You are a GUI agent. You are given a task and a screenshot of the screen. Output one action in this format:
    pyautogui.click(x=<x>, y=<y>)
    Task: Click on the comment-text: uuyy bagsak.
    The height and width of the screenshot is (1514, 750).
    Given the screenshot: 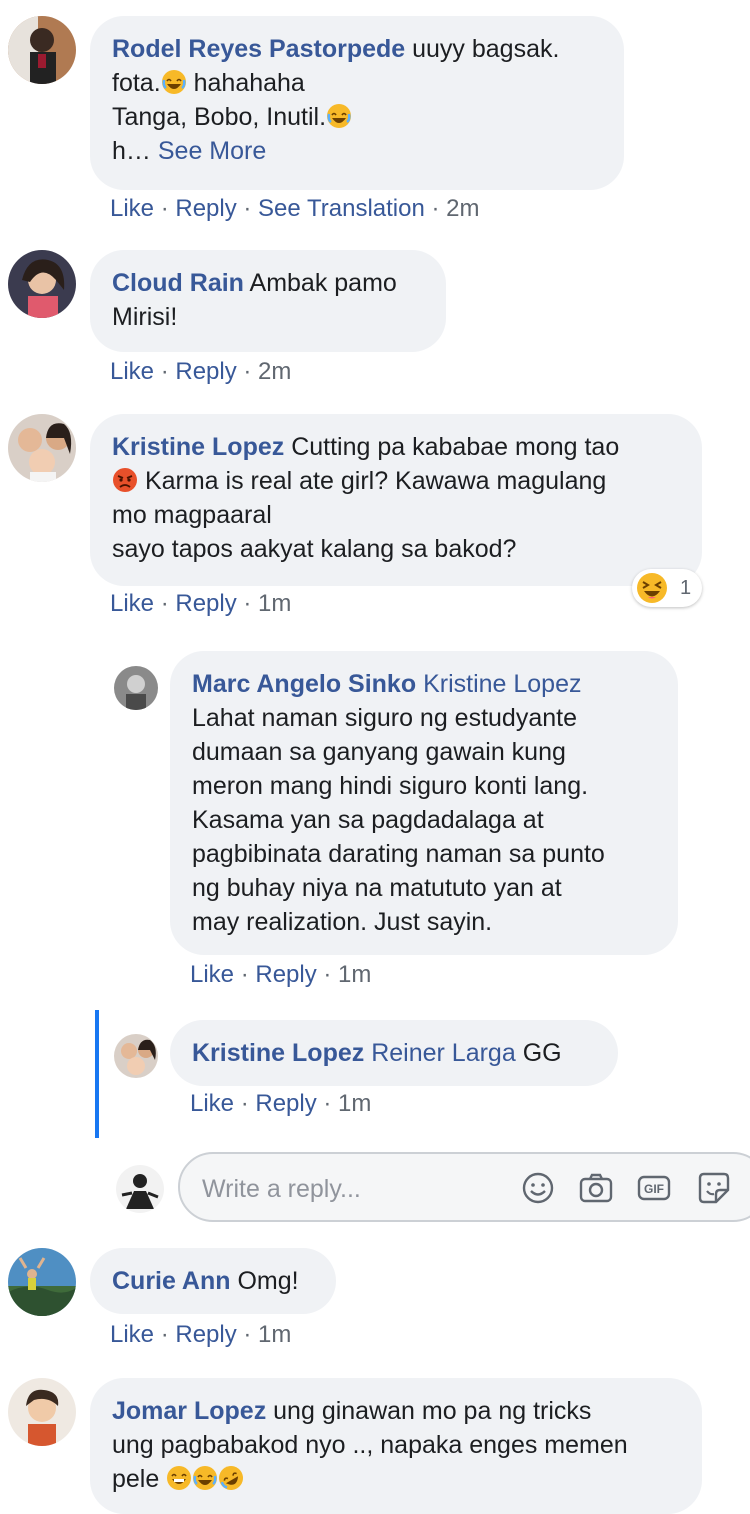 What is the action you would take?
    pyautogui.click(x=486, y=49)
    